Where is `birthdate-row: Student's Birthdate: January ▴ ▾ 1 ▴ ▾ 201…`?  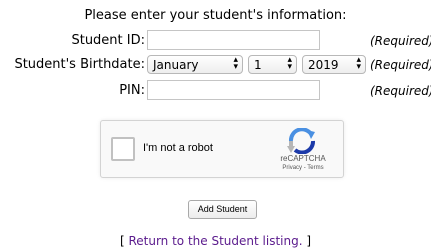
birthdate-row: Student's Birthdate: January ▴ ▾ 1 ▴ ▾ 201… is located at coordinates (215, 66).